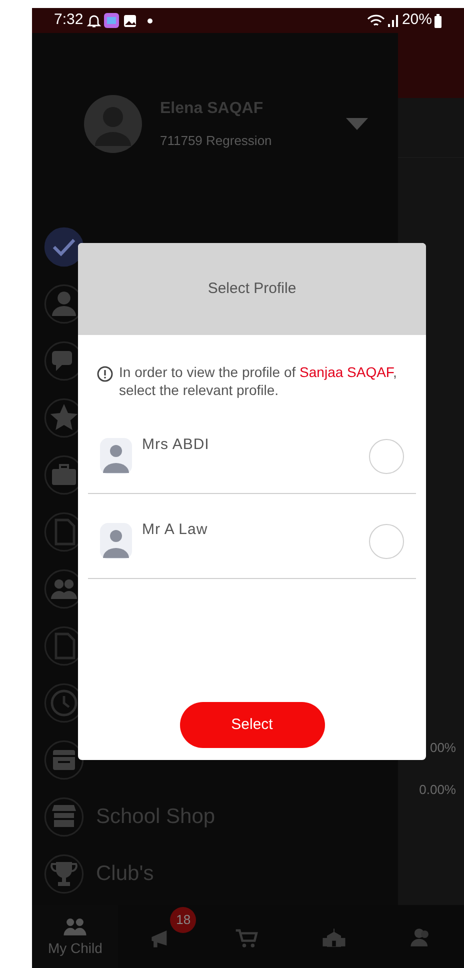  I want to click on wifi-icon, so click(375, 21).